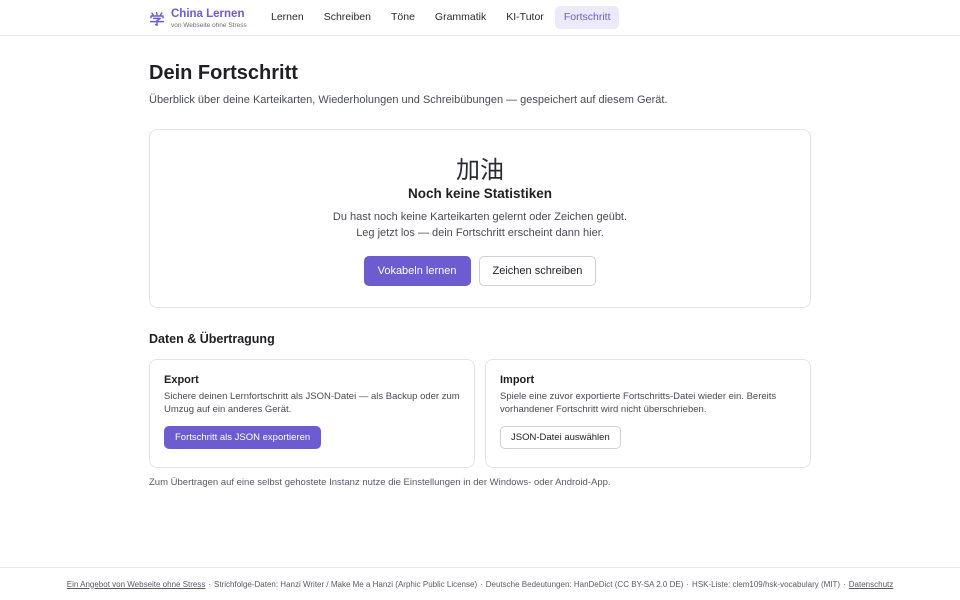 Image resolution: width=960 pixels, height=600 pixels. Describe the element at coordinates (243, 437) in the screenshot. I see `export-json-button: Fortschritt als JSON exportieren` at that location.